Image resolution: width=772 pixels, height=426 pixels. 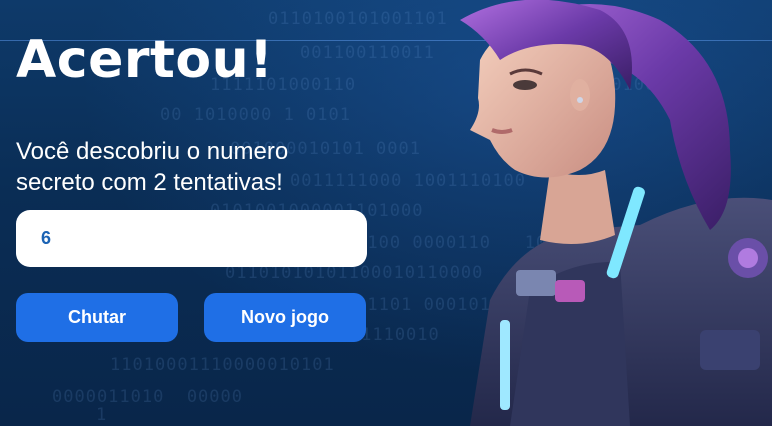 What do you see at coordinates (102, 415) in the screenshot?
I see `binary-row: 1` at bounding box center [102, 415].